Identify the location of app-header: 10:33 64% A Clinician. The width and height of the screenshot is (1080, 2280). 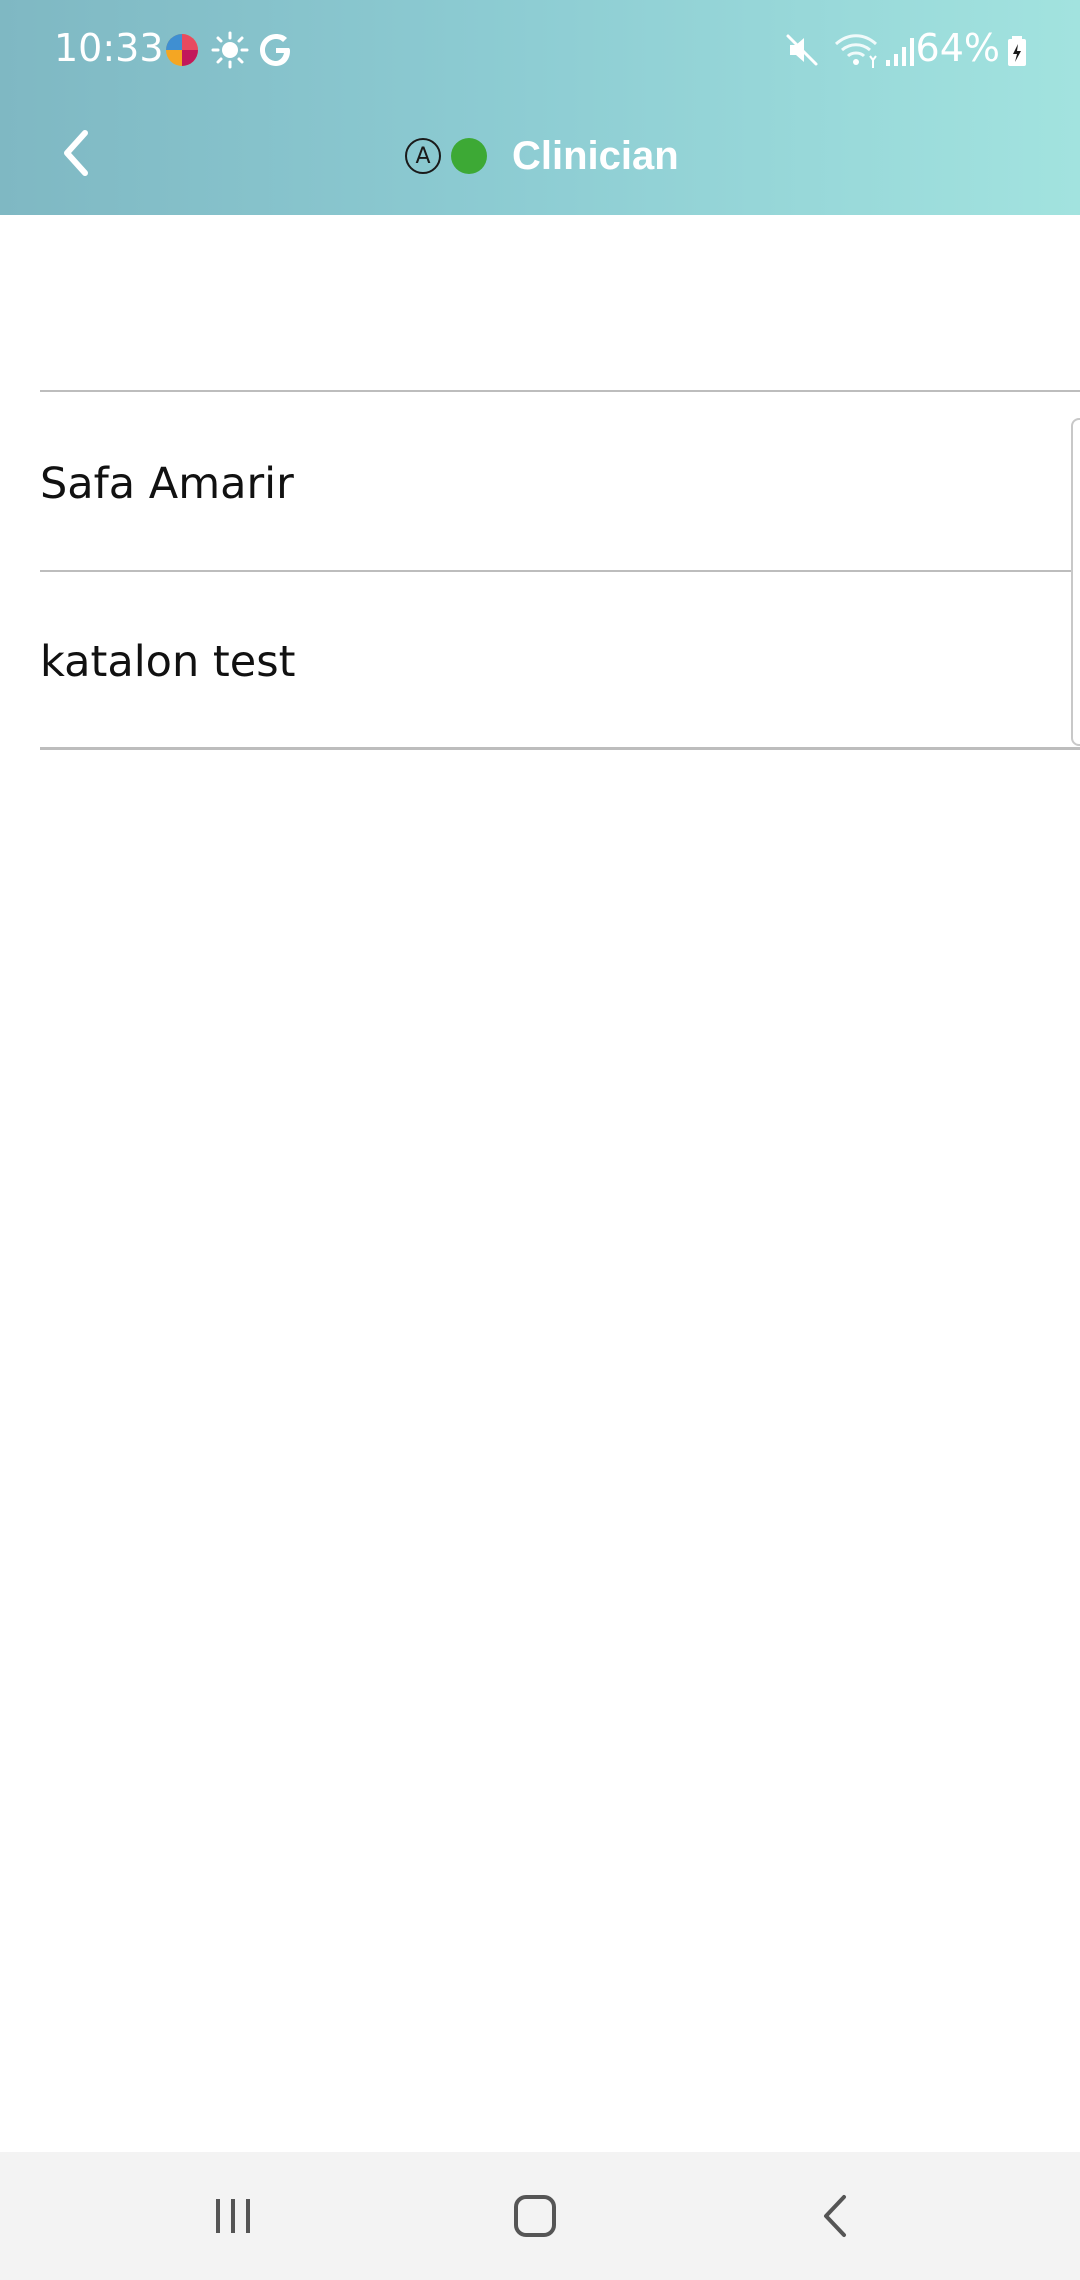
(540, 107).